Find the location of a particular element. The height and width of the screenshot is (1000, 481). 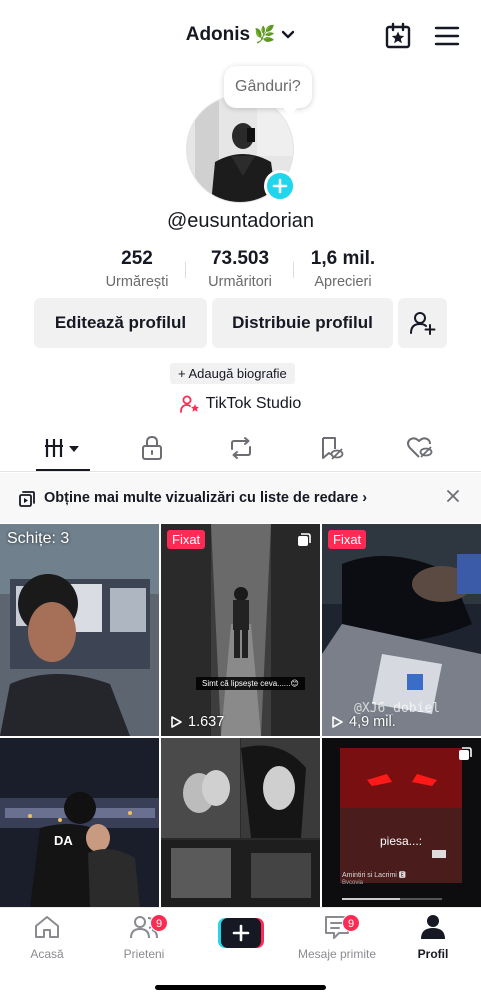

tab-private is located at coordinates (152, 448).